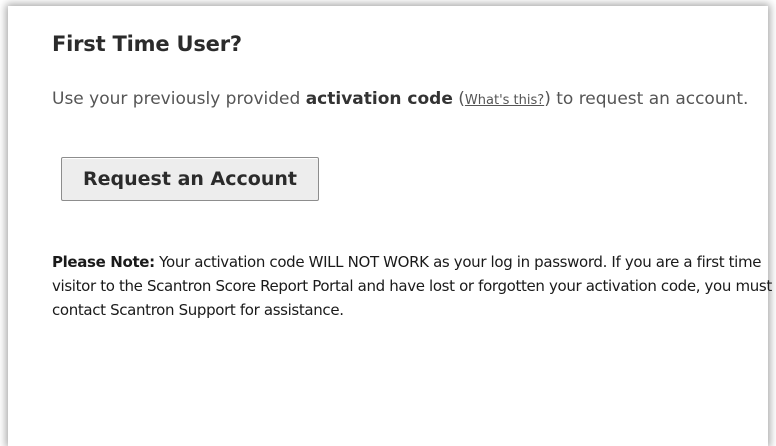  I want to click on intro-open-paren: (, so click(458, 99).